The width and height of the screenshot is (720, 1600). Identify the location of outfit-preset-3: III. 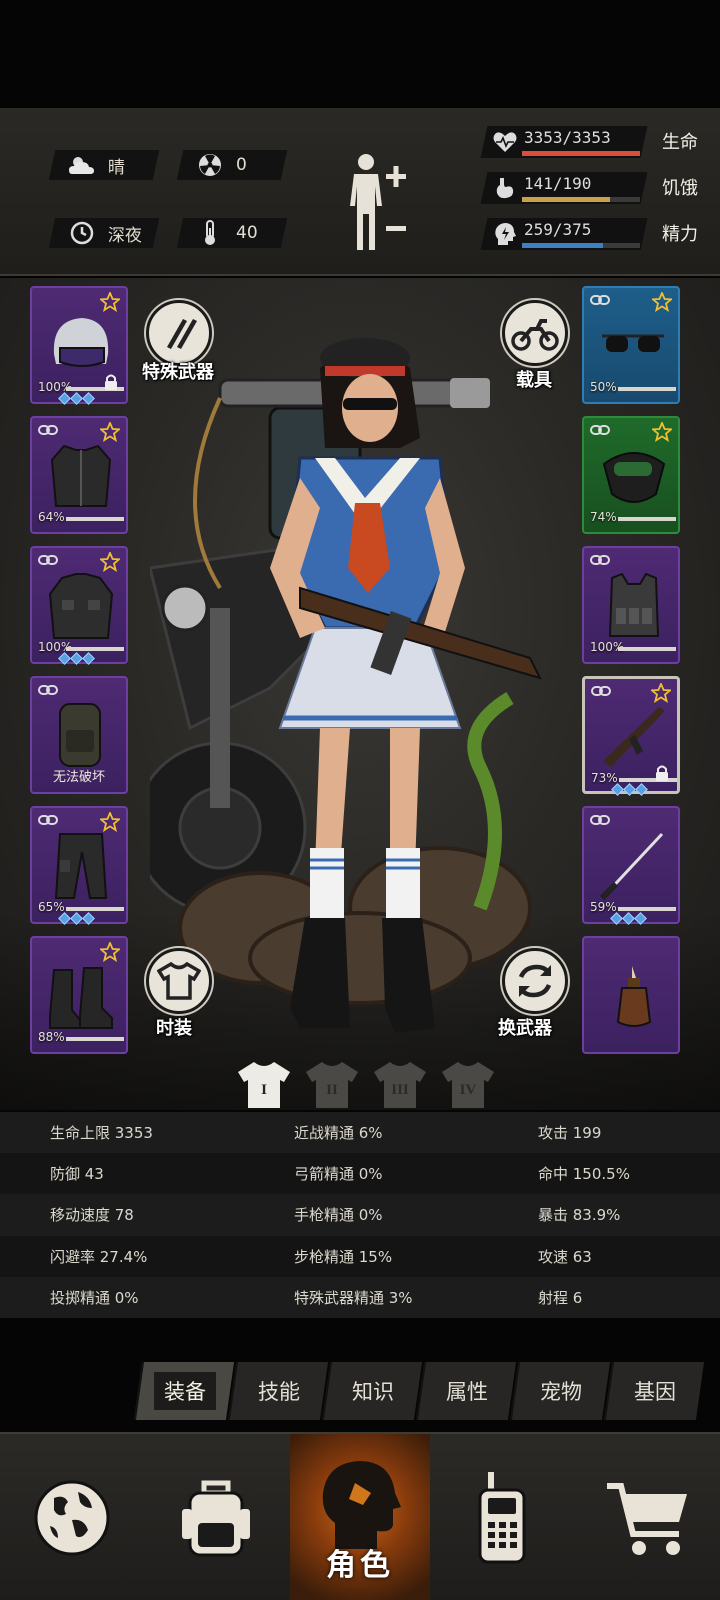
(400, 1085).